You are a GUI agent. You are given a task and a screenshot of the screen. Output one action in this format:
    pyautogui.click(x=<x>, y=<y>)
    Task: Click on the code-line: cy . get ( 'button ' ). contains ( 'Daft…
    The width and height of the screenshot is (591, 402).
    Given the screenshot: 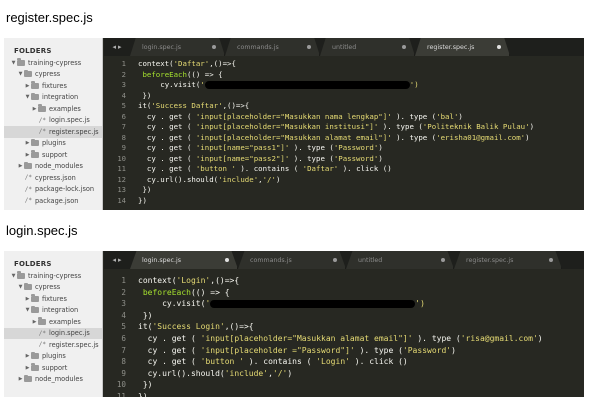 What is the action you would take?
    pyautogui.click(x=361, y=169)
    